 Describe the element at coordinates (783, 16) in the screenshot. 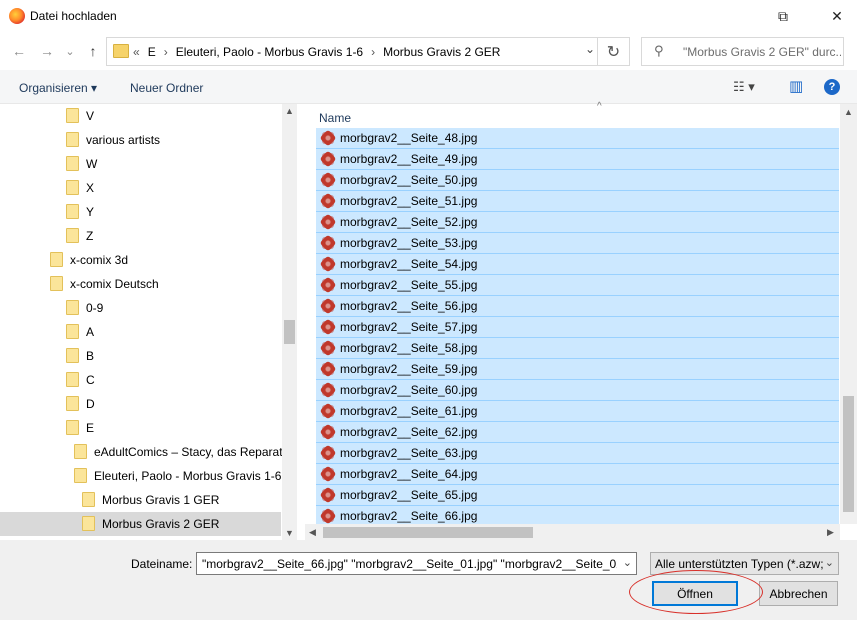

I see `restore-icon: ⧉` at that location.